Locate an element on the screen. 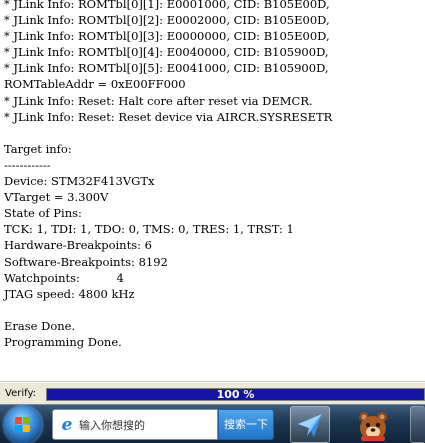 The image size is (425, 443). windows-logo-icon is located at coordinates (23, 425).